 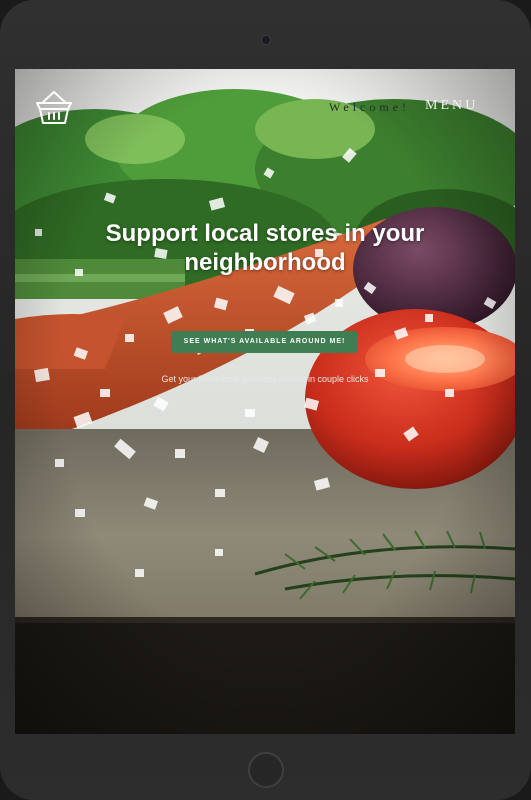 What do you see at coordinates (266, 40) in the screenshot?
I see `camera-icon` at bounding box center [266, 40].